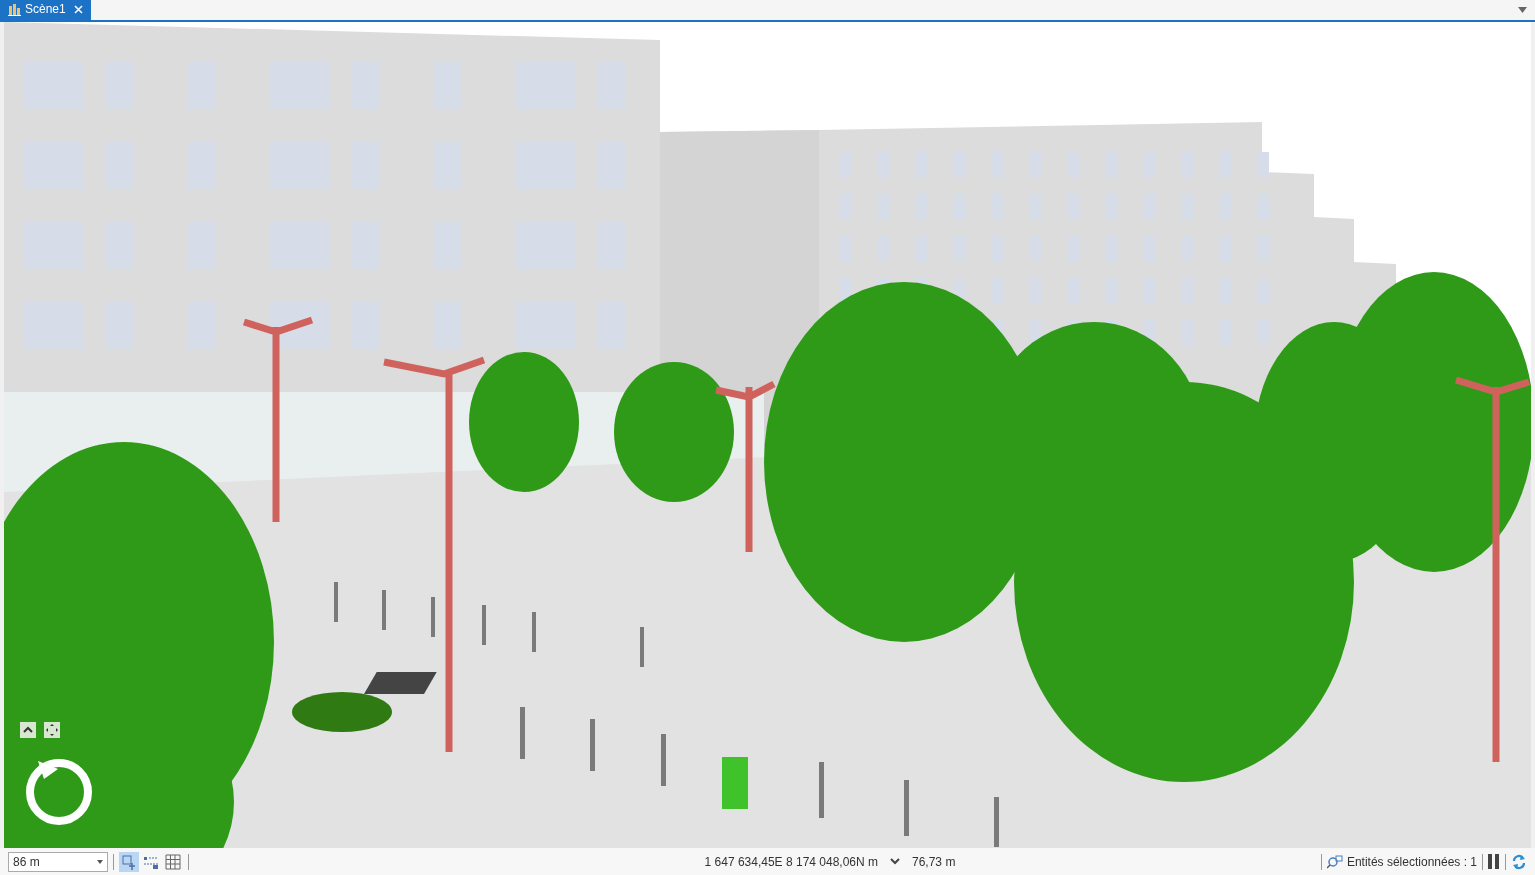 This screenshot has height=875, width=1535. I want to click on elevation-text: 76,73 m, so click(934, 862).